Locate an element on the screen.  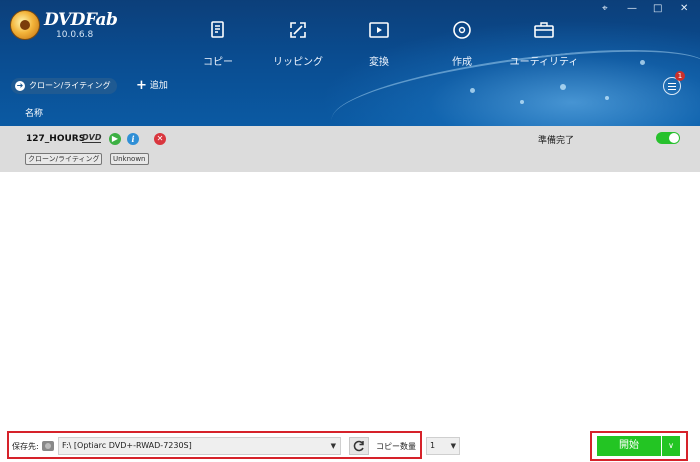
nav-creator: 作成 is located at coordinates (462, 43).